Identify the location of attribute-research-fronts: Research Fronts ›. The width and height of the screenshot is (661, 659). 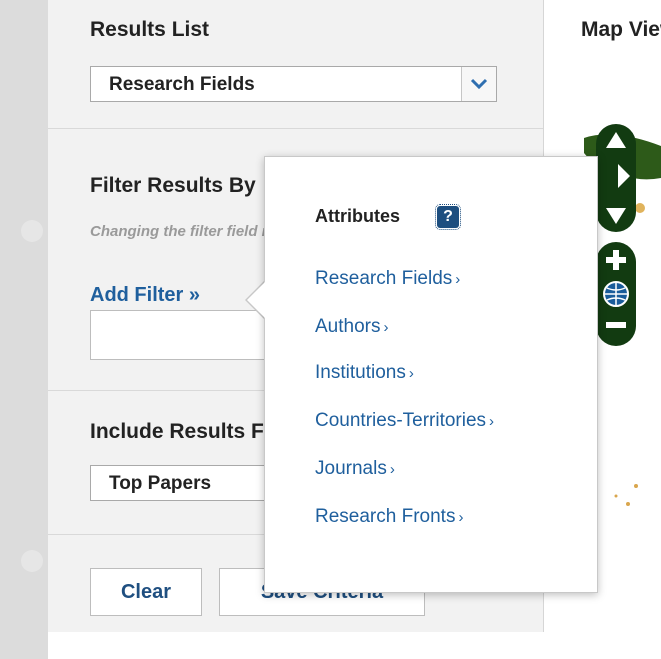
(389, 517).